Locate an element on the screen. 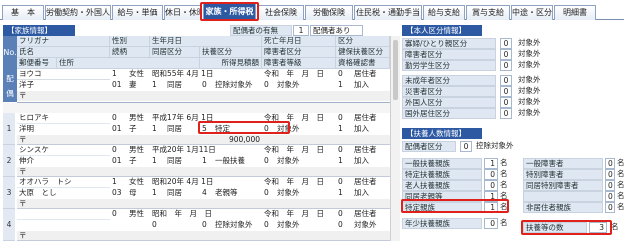 The image size is (624, 241). tab-labor-insurance: 労働保険 is located at coordinates (329, 12).